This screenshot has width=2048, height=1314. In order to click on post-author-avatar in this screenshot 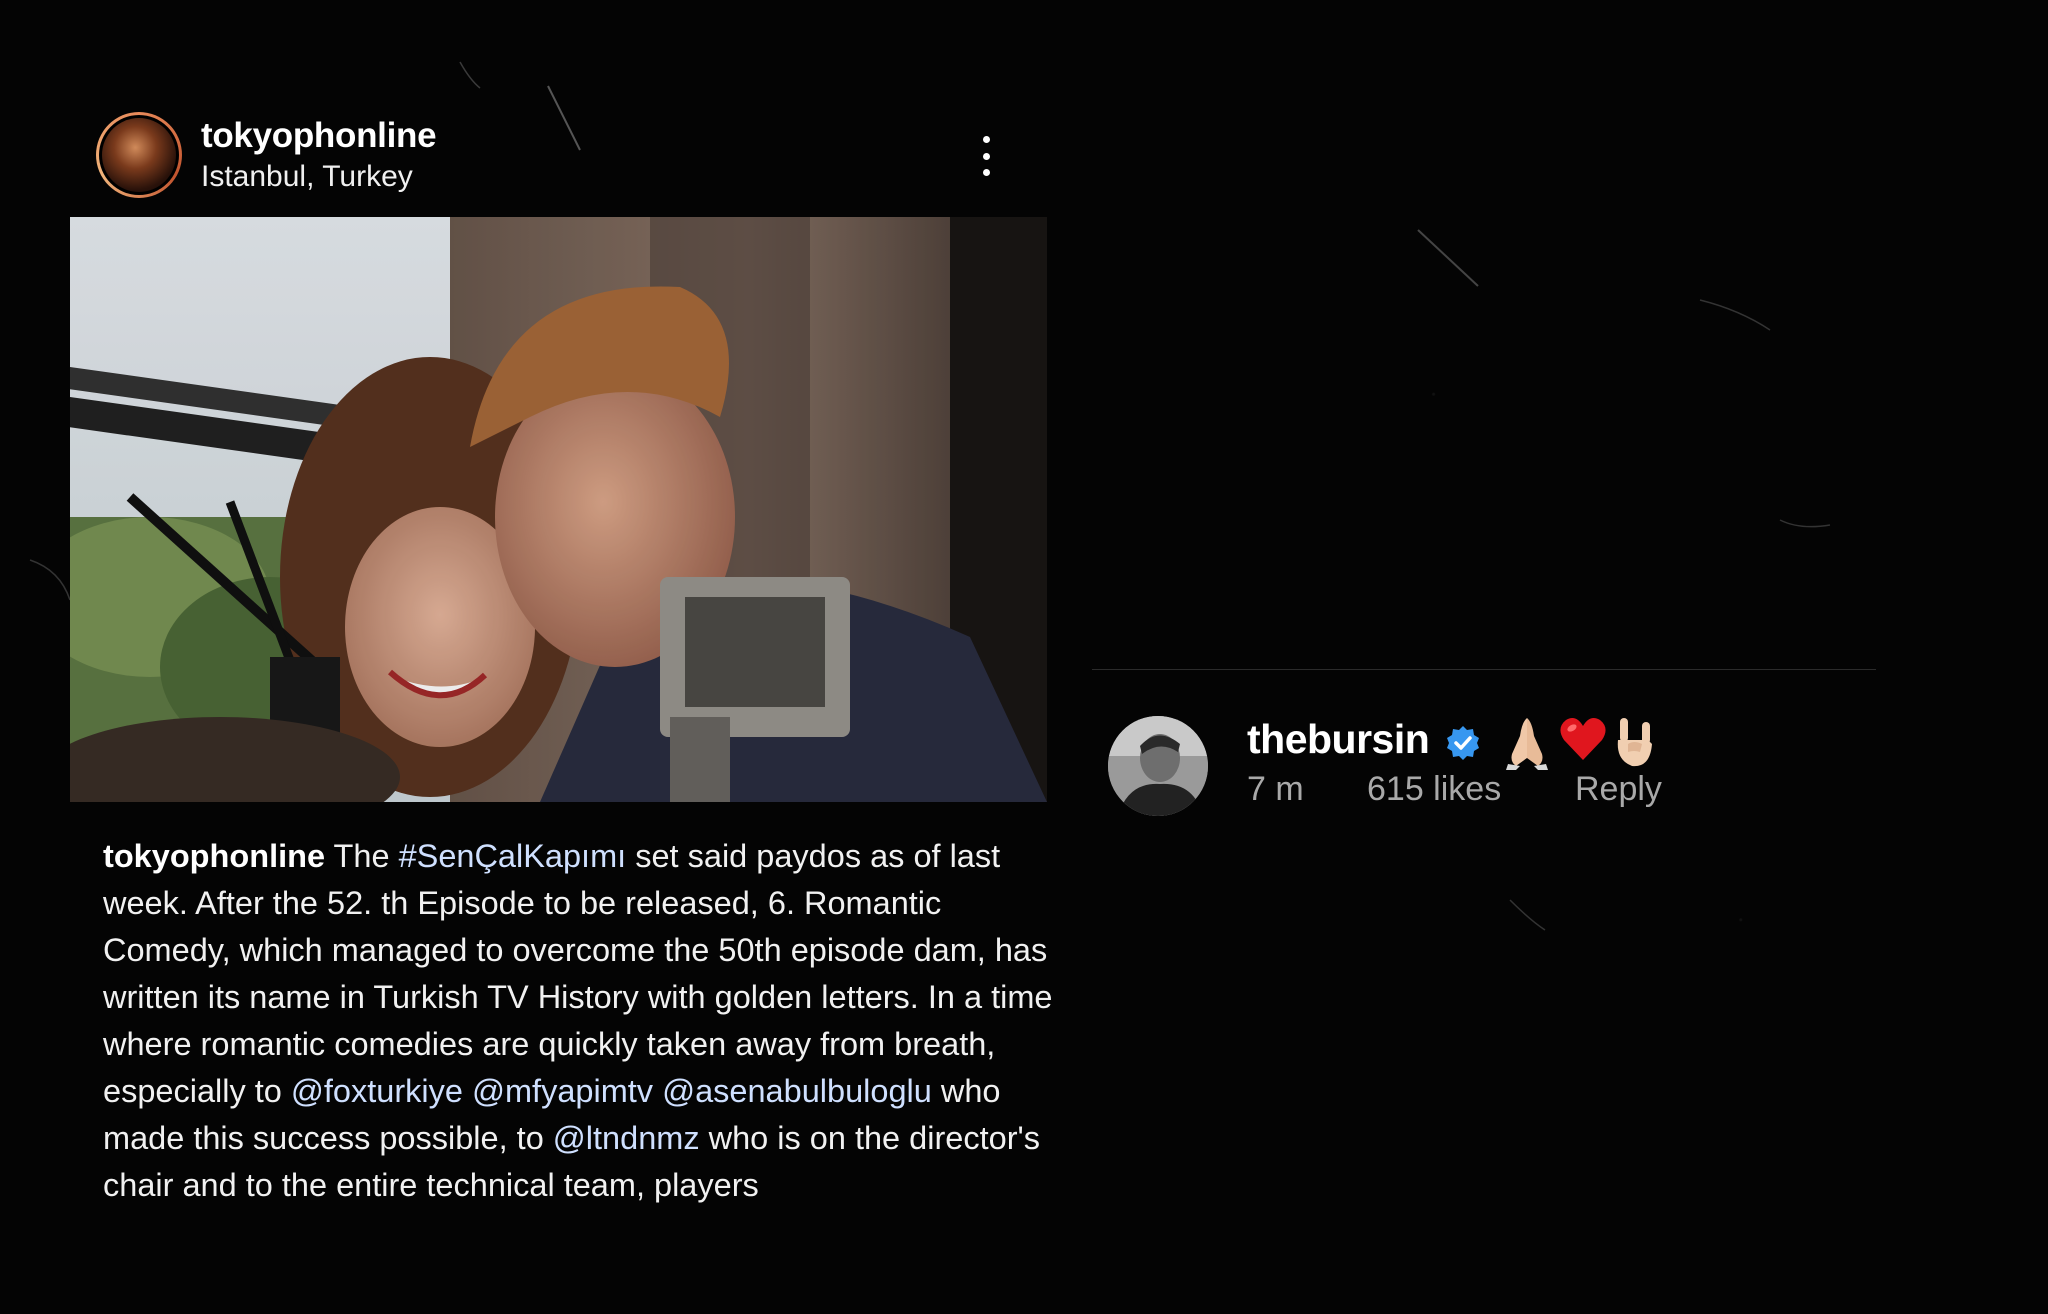, I will do `click(139, 155)`.